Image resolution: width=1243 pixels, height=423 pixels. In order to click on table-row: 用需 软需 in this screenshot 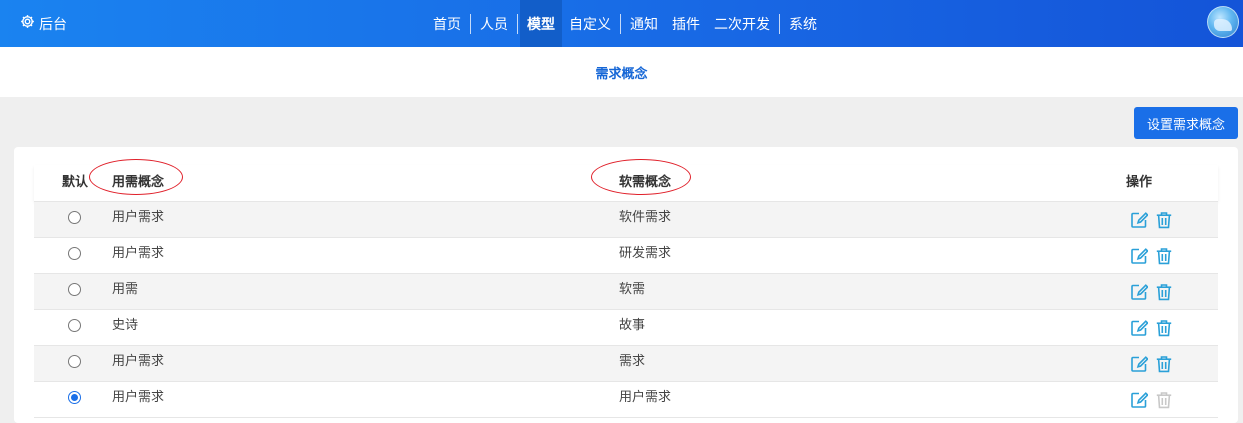, I will do `click(626, 291)`.